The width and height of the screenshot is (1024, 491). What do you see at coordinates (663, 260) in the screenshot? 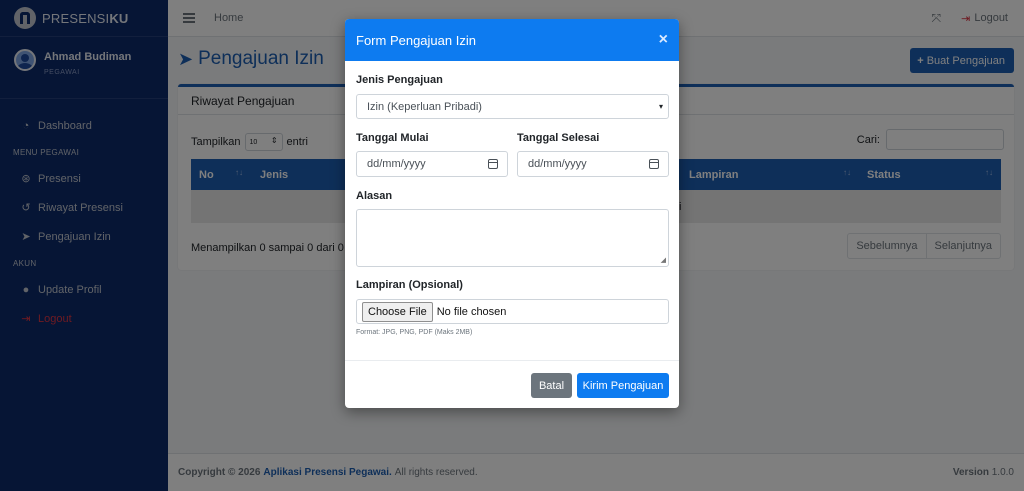
I see `resize-handle-icon: ◢` at bounding box center [663, 260].